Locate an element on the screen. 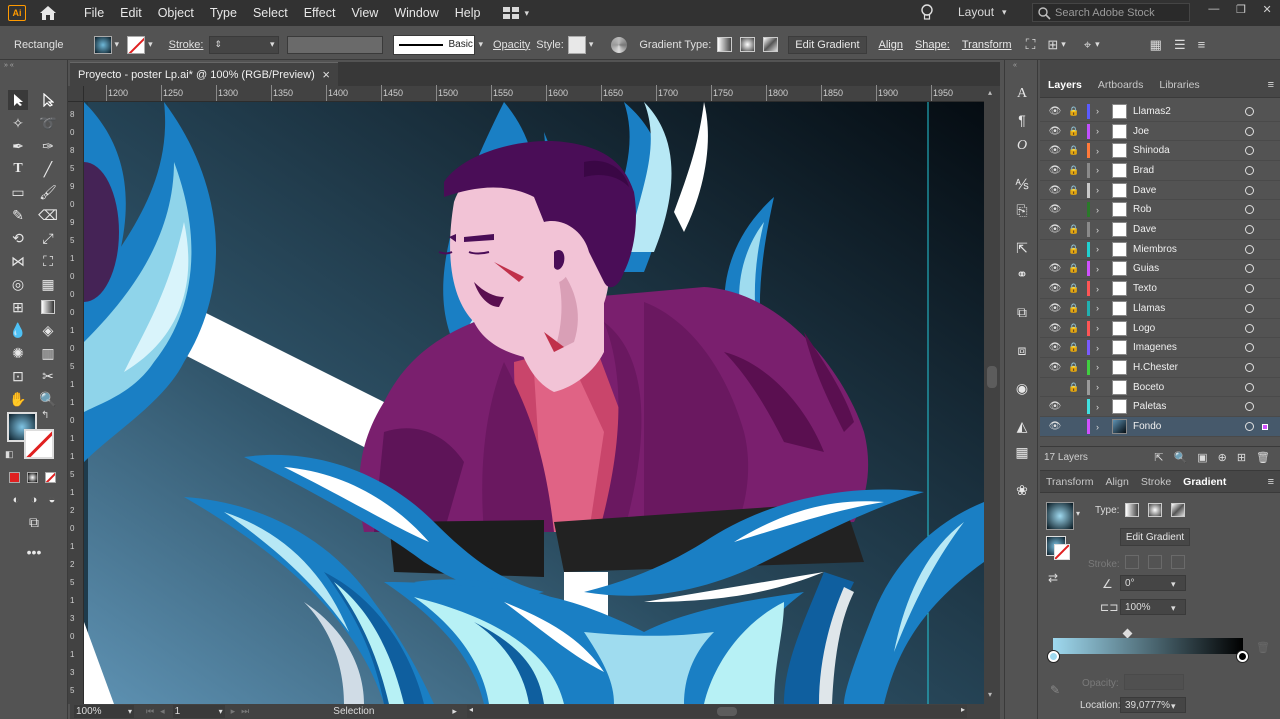 This screenshot has width=1280, height=719. opentype-panel-icon: O is located at coordinates (1022, 146).